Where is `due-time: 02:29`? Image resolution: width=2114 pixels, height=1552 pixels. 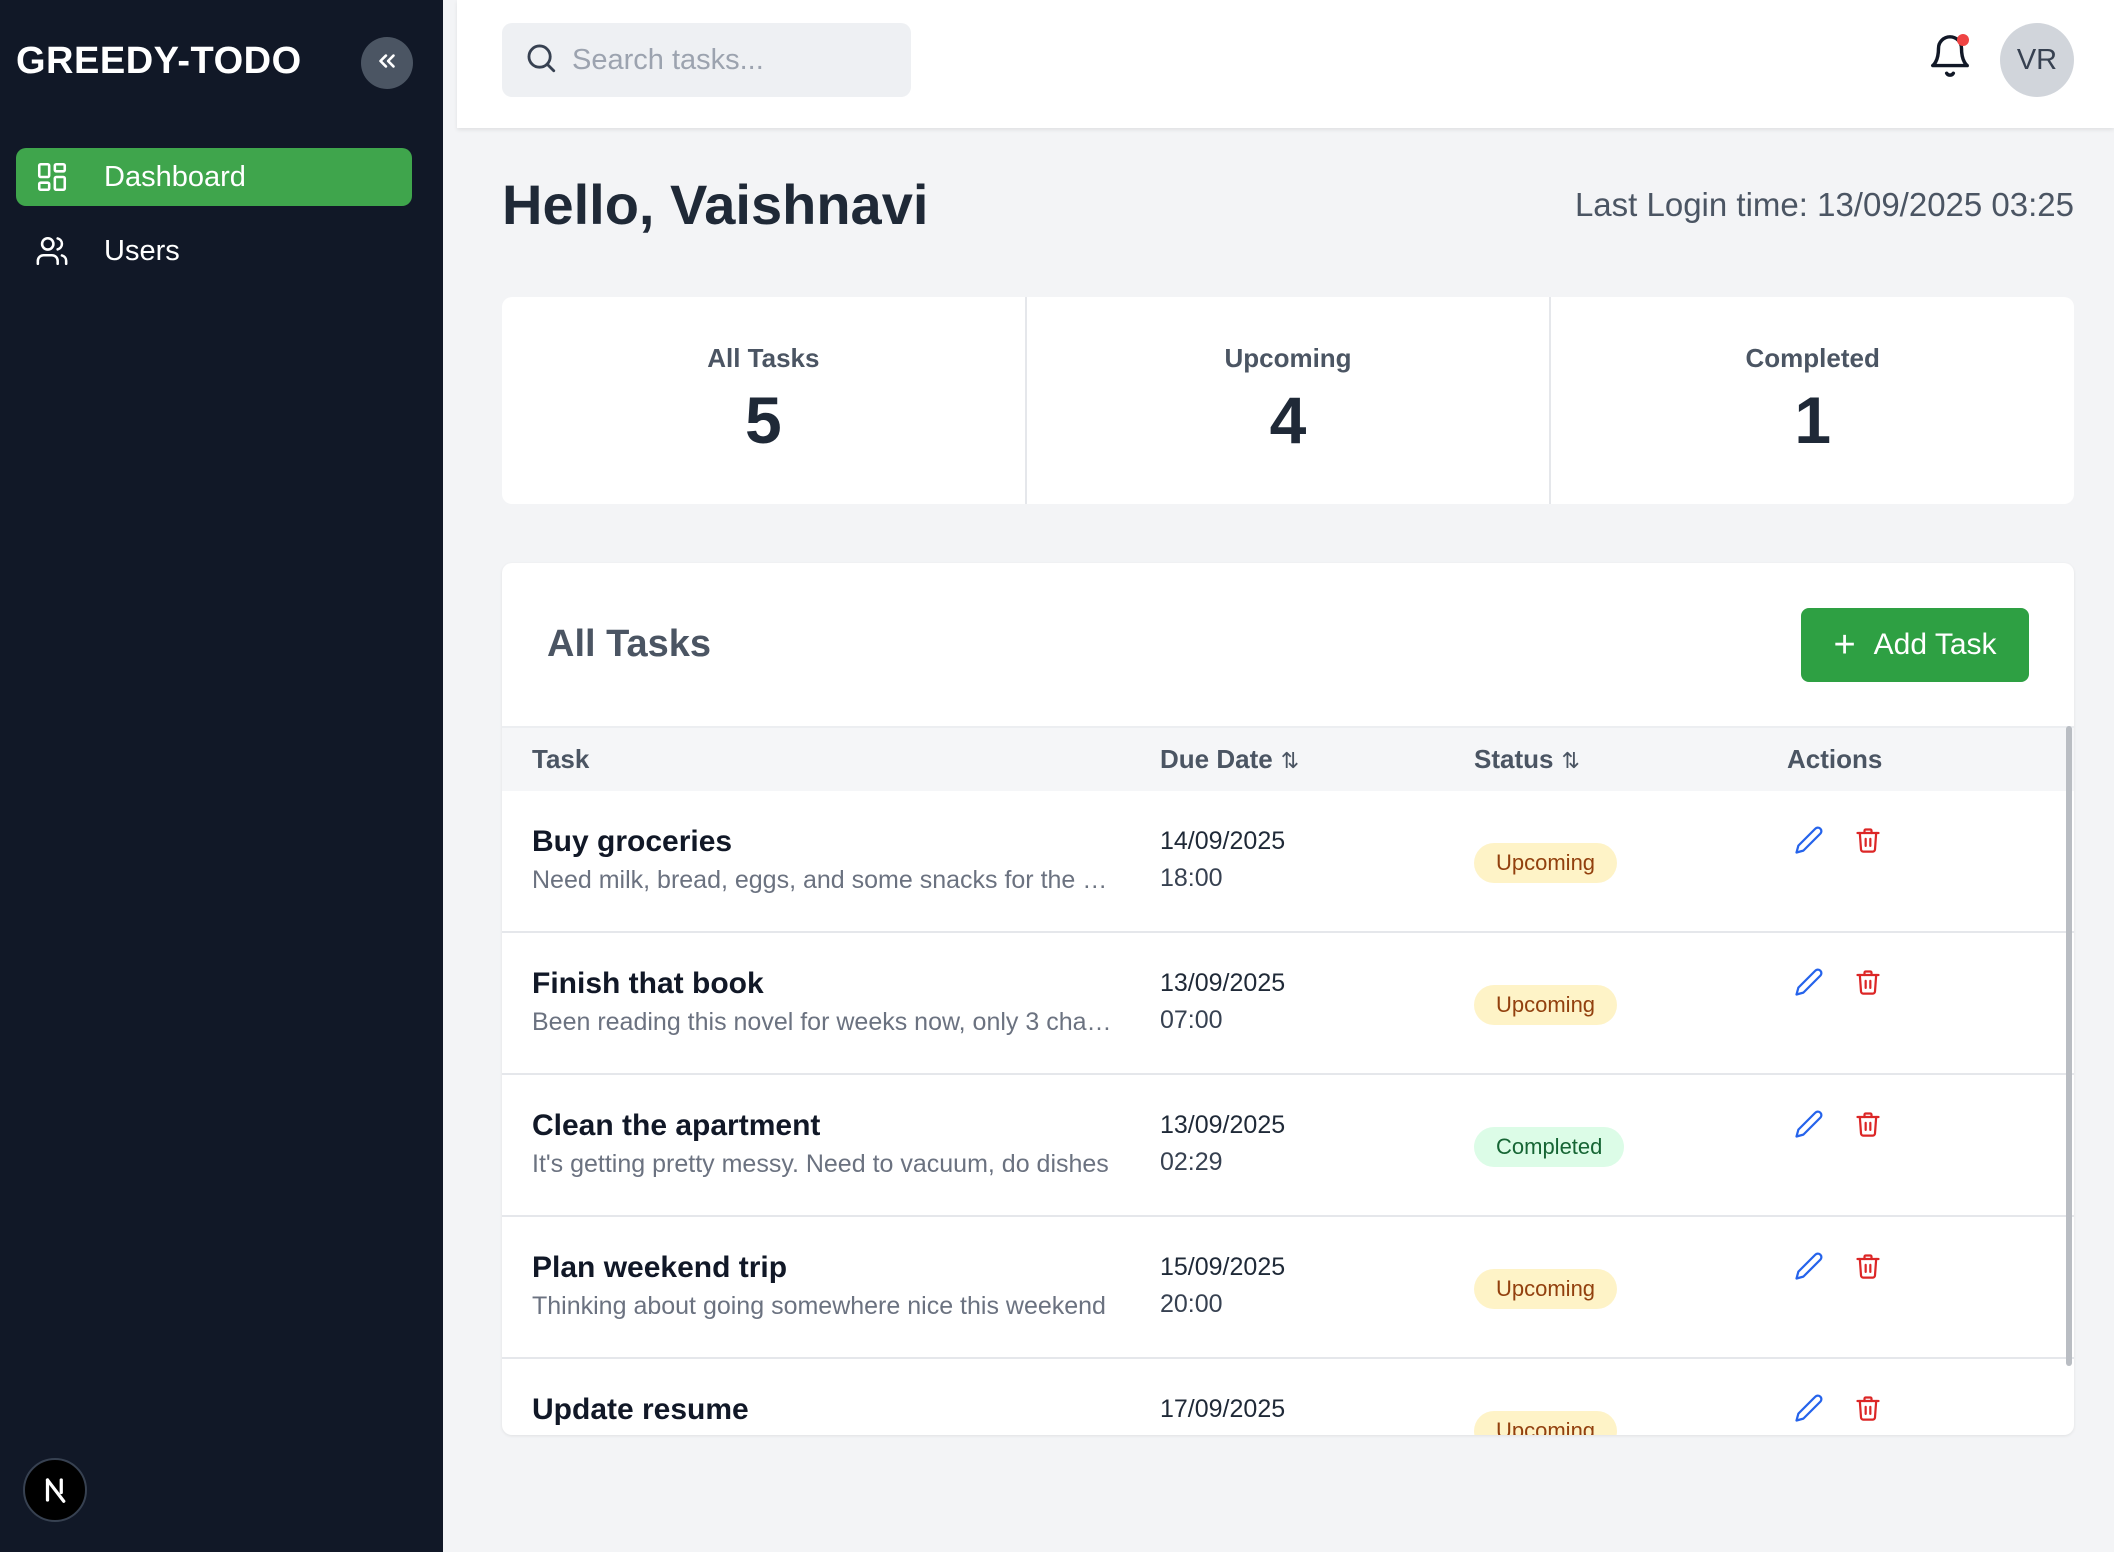
due-time: 02:29 is located at coordinates (1191, 1162).